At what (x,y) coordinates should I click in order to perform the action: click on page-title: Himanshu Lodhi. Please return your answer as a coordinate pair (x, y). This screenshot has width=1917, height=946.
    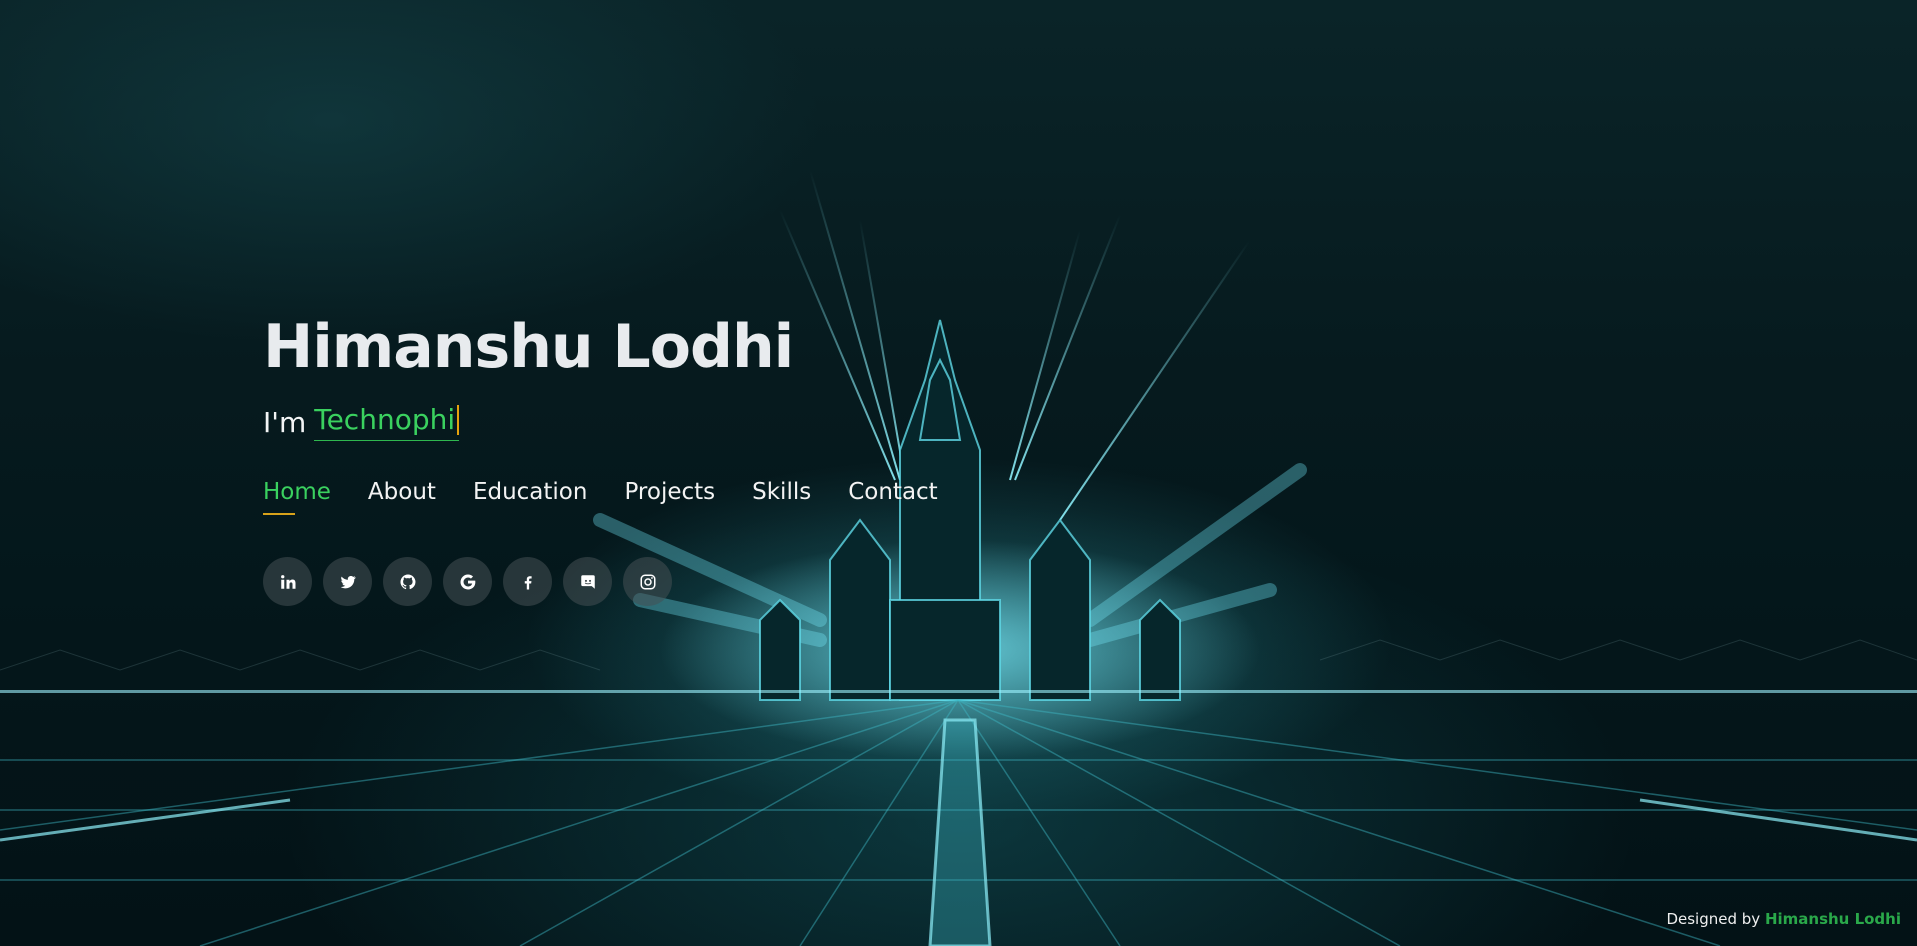
    Looking at the image, I should click on (528, 347).